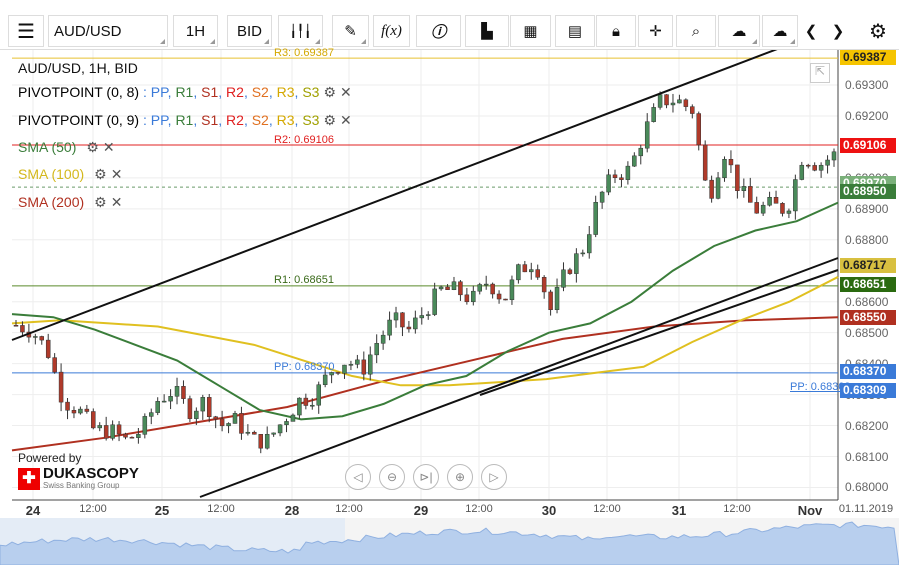  Describe the element at coordinates (867, 487) in the screenshot. I see `price-tick: 0.68000` at that location.